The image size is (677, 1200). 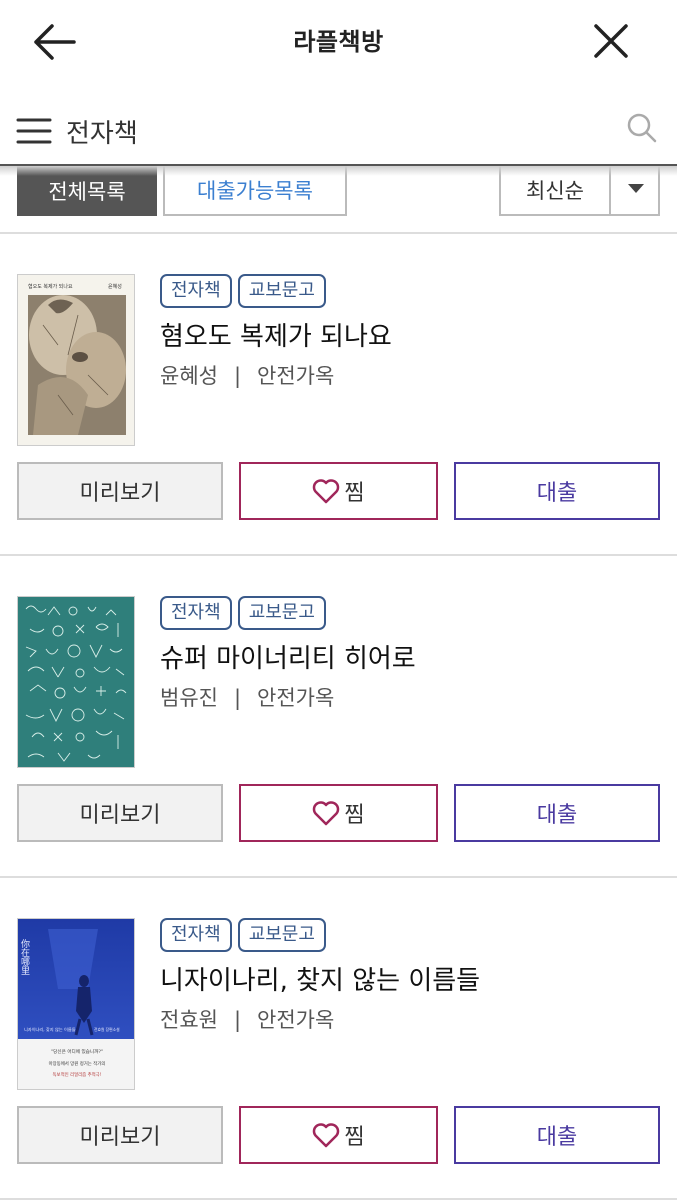 I want to click on search-input, so click(x=336, y=131).